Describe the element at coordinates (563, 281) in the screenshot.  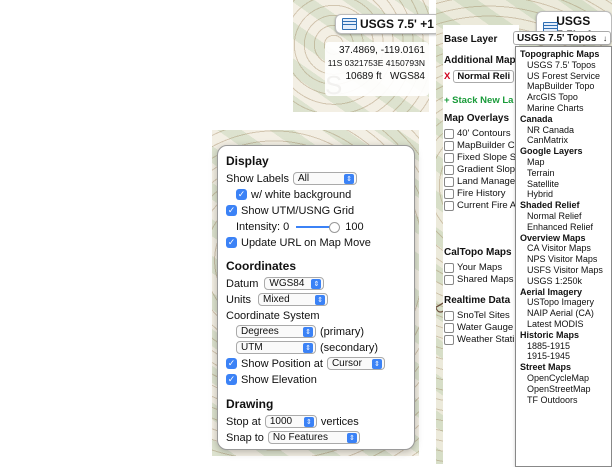
I see `dropdown-option: USGS 1:250k` at that location.